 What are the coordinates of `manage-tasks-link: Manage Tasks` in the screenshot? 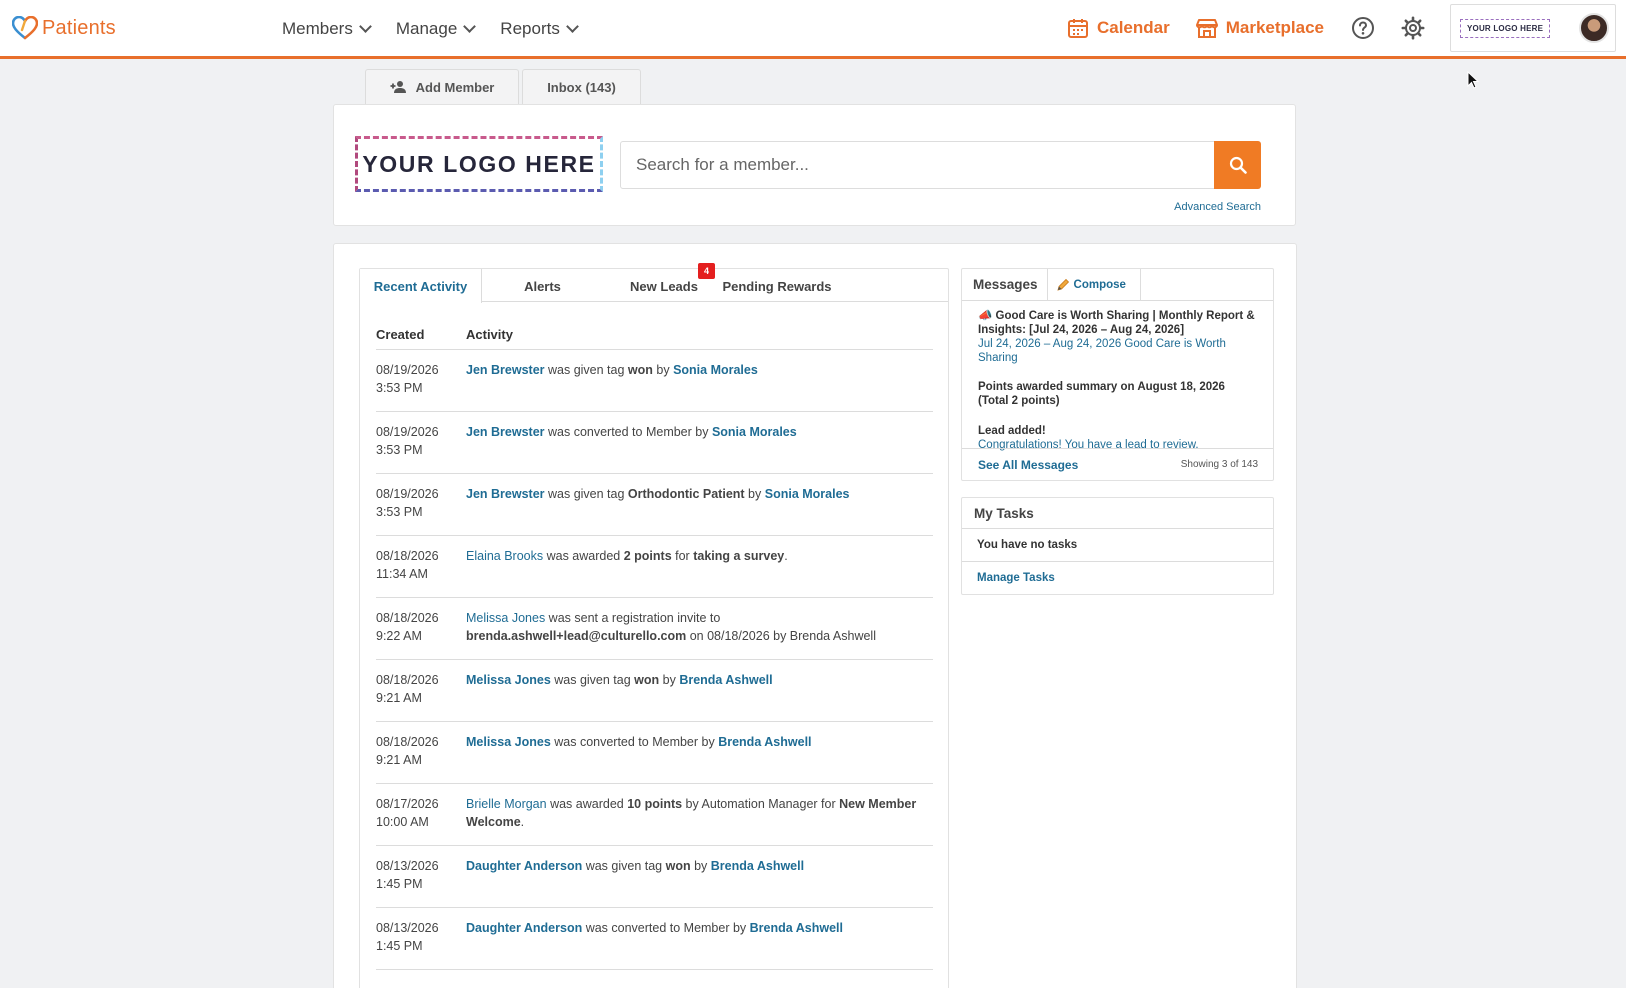 It's located at (1016, 578).